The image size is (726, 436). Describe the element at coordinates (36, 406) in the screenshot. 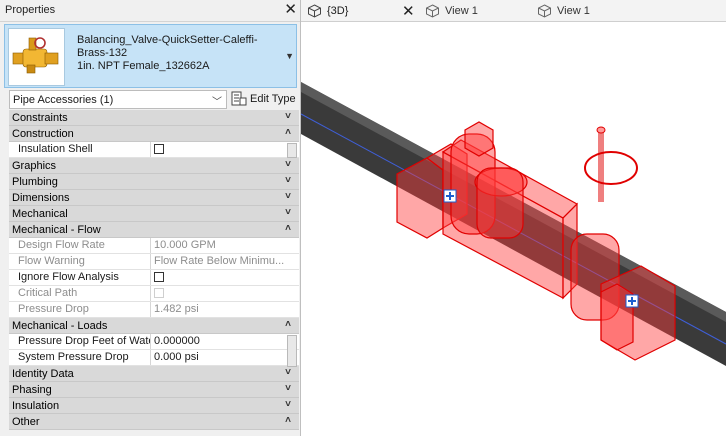

I see `category-label: Insulation` at that location.